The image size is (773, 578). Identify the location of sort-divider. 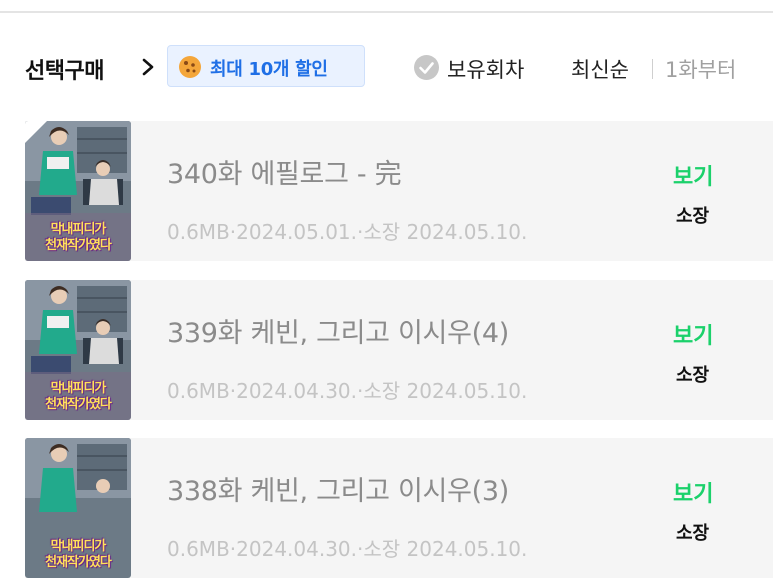
(652, 69).